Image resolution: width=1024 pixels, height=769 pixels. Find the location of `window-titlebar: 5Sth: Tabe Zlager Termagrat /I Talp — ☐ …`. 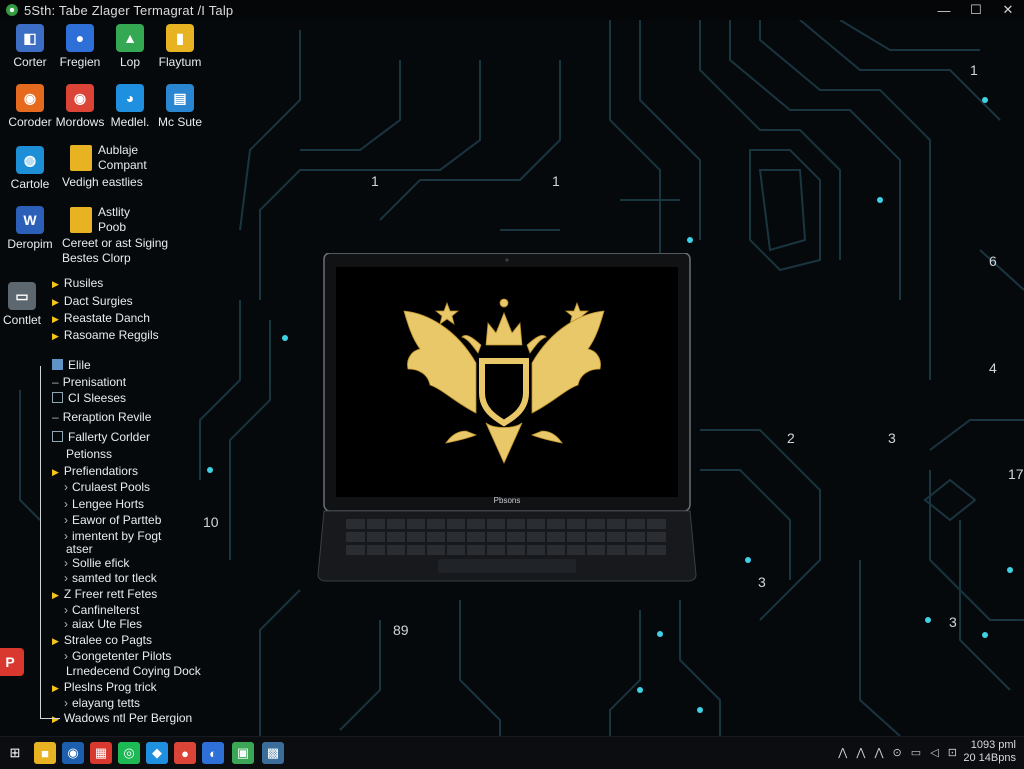

window-titlebar: 5Sth: Tabe Zlager Termagrat /I Talp — ☐ … is located at coordinates (512, 10).